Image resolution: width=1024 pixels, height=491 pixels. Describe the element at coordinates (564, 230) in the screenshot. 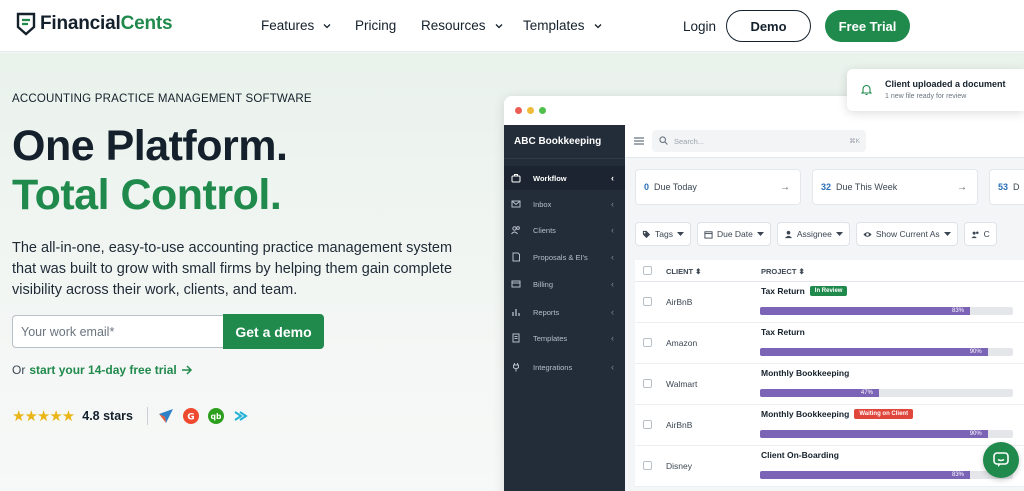

I see `sidebar-item-clients: Clients ‹` at that location.